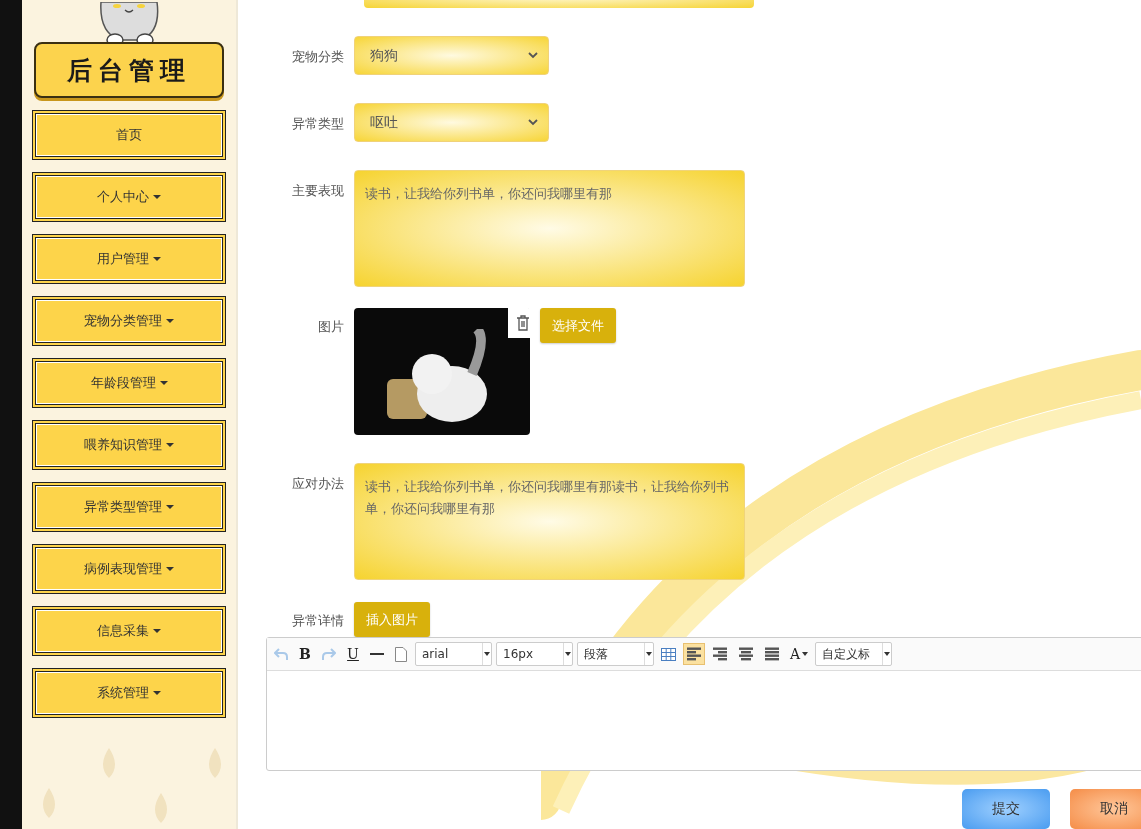  What do you see at coordinates (129, 445) in the screenshot?
I see `menu-item: 喂养知识管理` at bounding box center [129, 445].